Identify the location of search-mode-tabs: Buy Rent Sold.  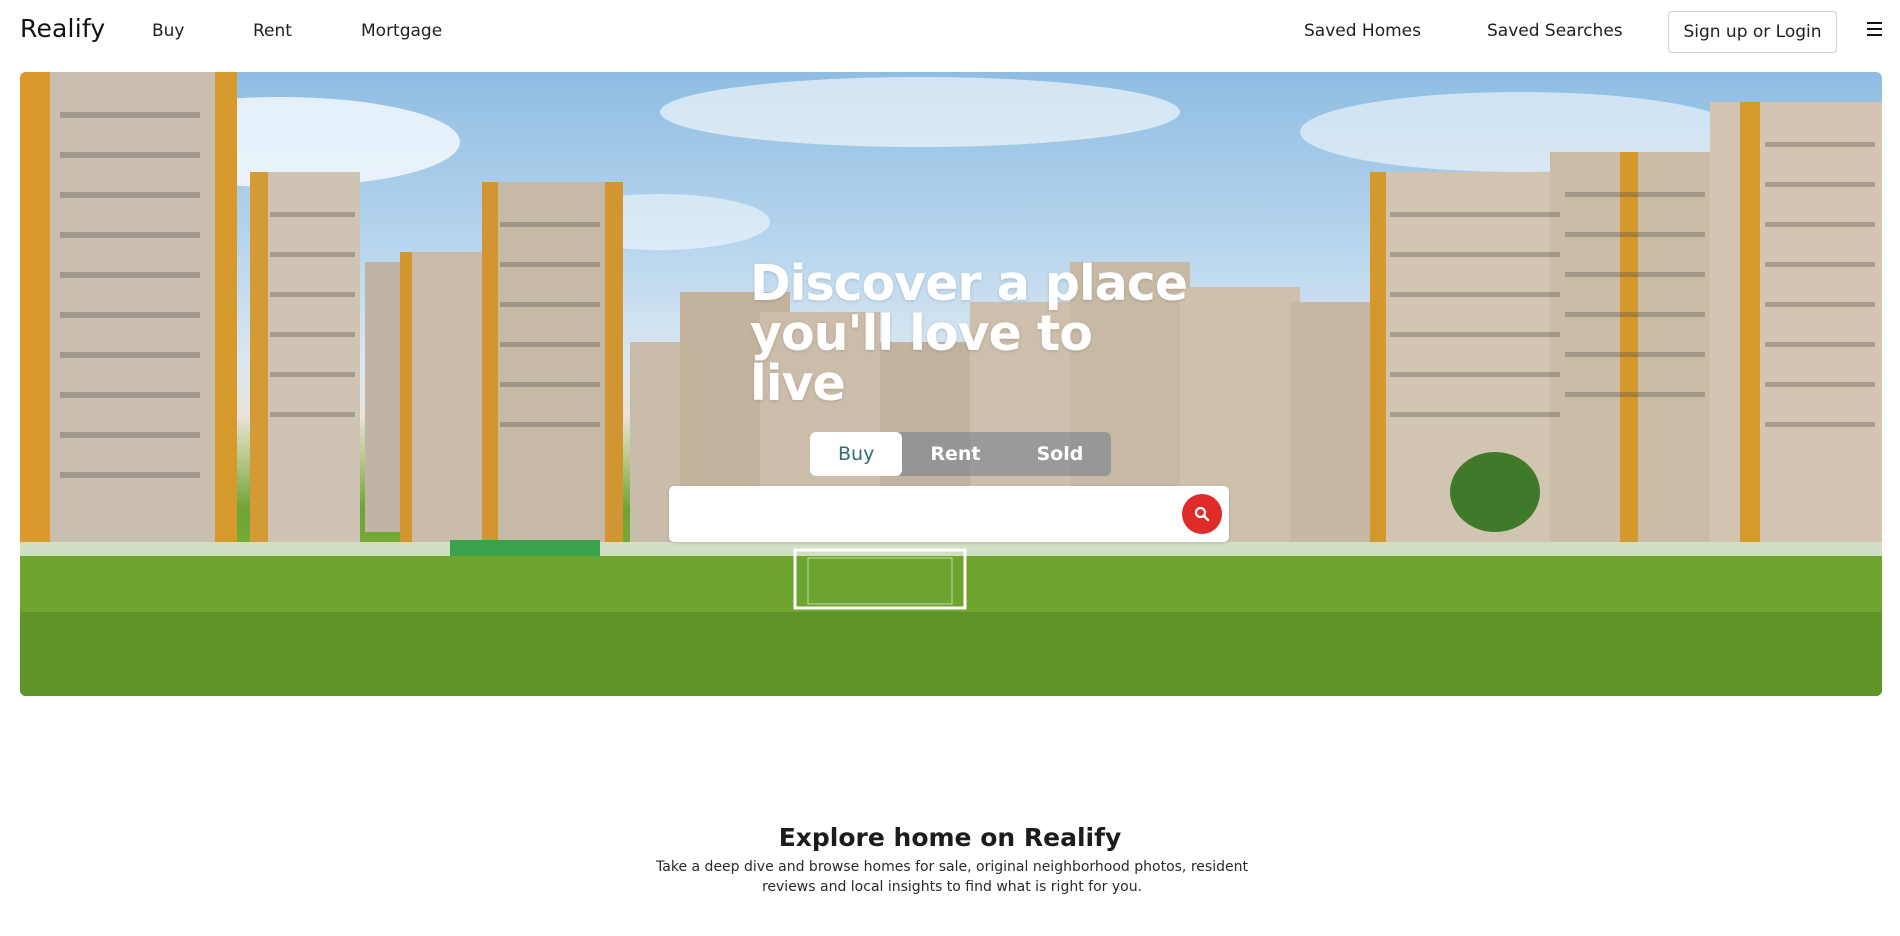
(961, 454).